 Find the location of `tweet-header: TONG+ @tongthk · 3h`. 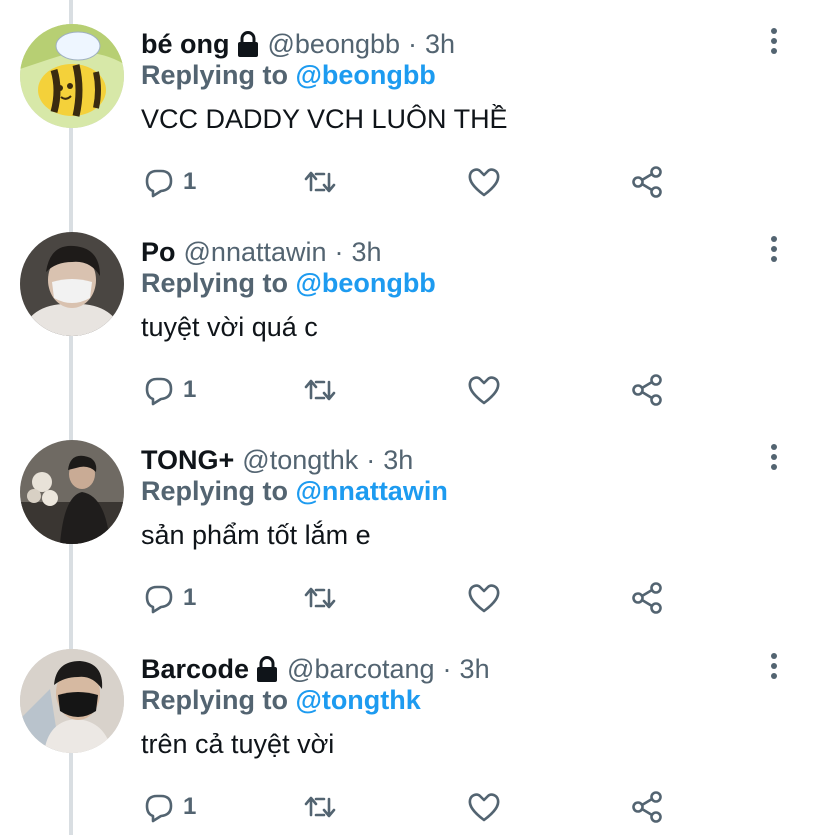

tweet-header: TONG+ @tongthk · 3h is located at coordinates (277, 460).